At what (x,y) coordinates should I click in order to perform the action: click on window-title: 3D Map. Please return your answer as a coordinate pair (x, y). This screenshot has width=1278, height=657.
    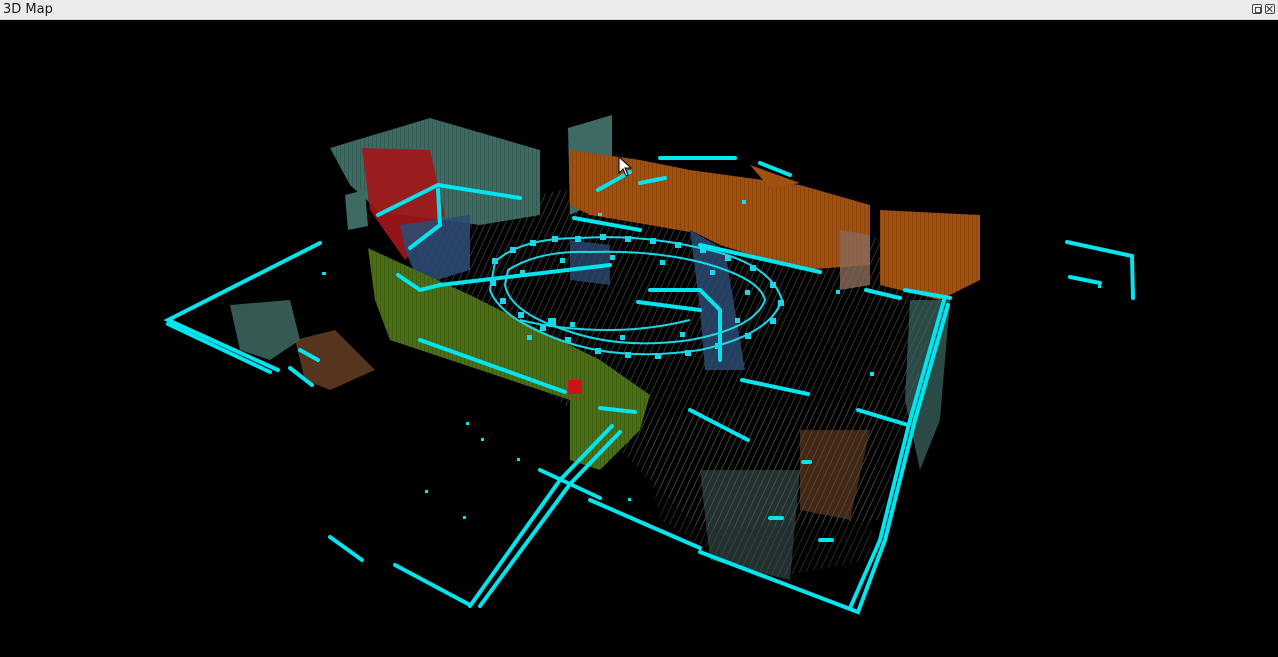
    Looking at the image, I should click on (28, 9).